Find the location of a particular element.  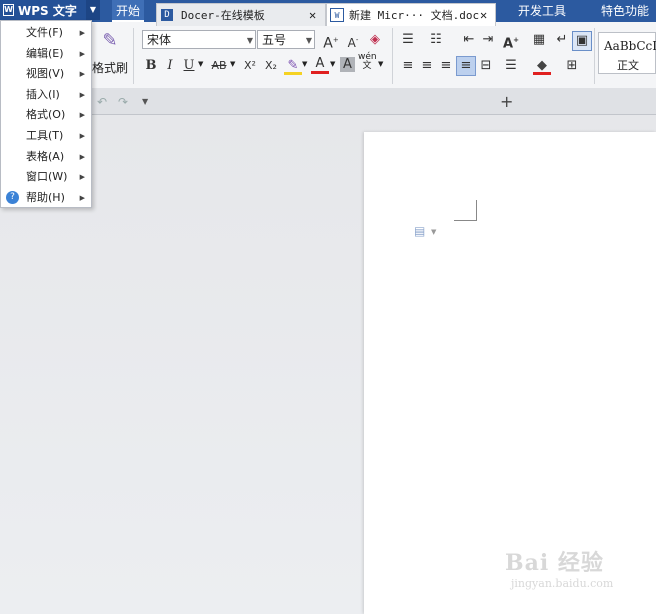

font-size-select: 五号 ▼ is located at coordinates (286, 39).